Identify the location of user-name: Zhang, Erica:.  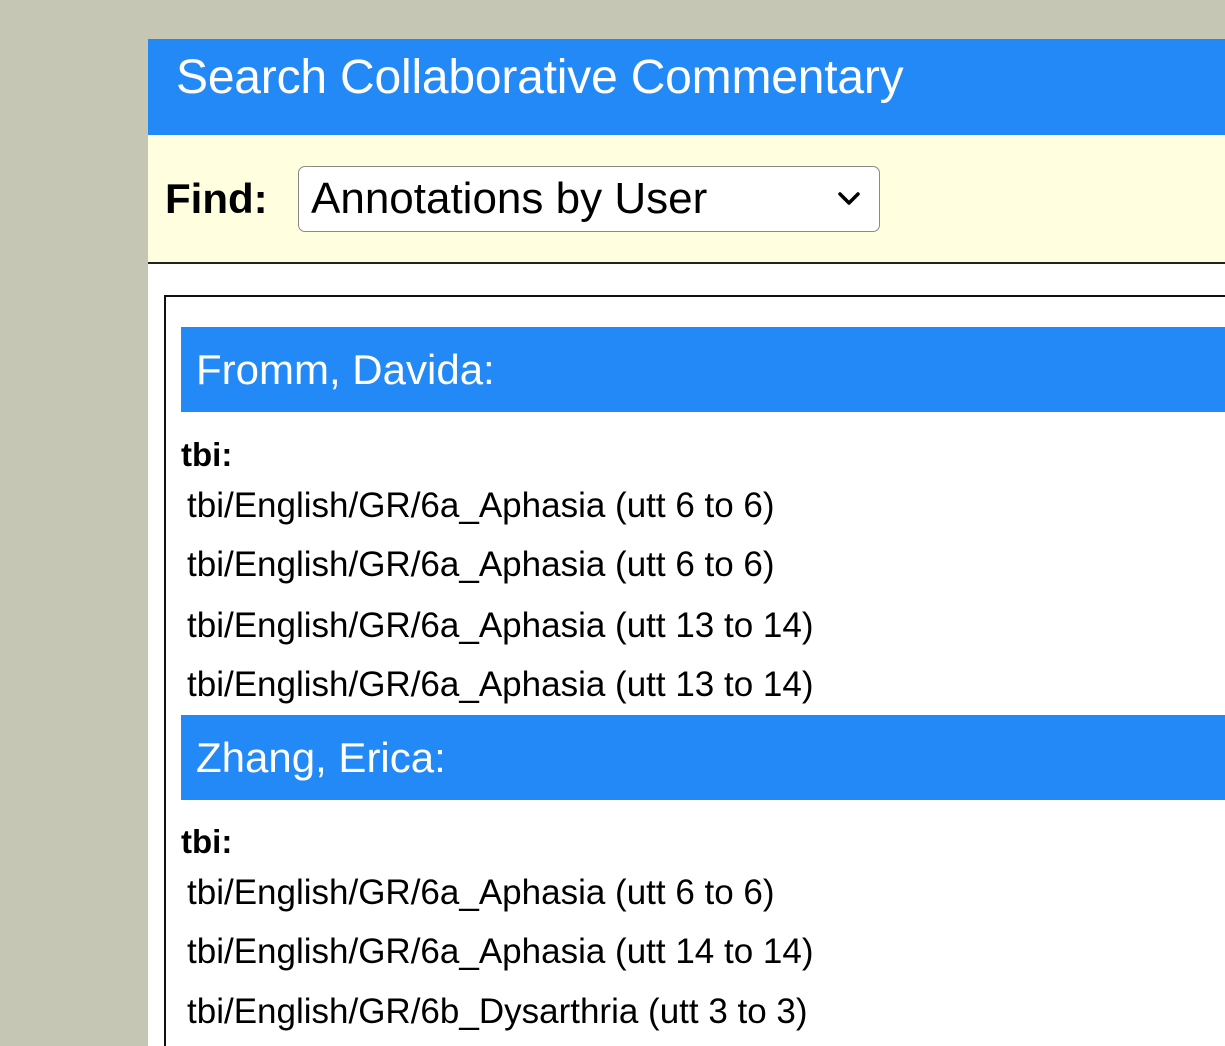
(321, 757).